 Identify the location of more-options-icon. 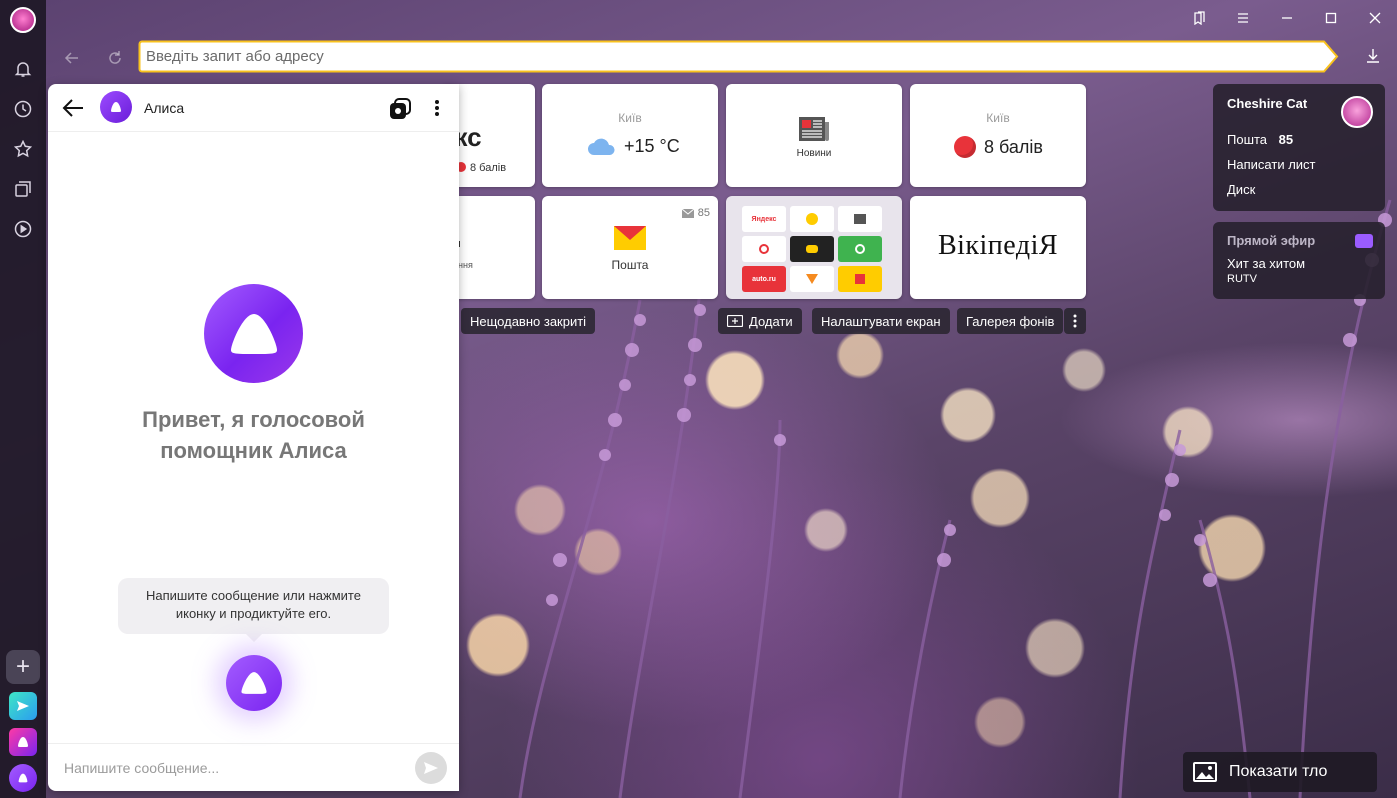
(1075, 321).